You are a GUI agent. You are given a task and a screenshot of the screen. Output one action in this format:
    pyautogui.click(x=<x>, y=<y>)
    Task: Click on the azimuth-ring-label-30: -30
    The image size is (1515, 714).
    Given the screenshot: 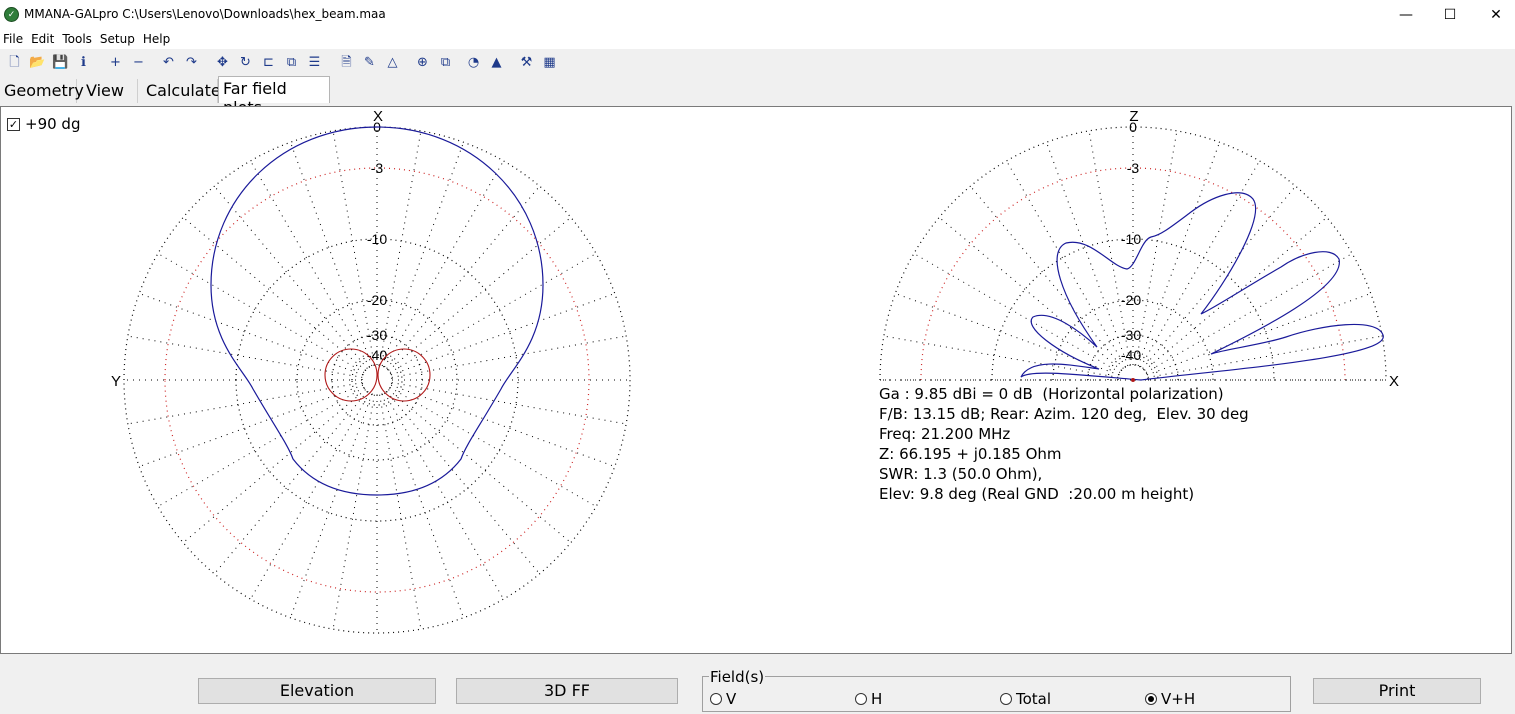 What is the action you would take?
    pyautogui.click(x=377, y=335)
    